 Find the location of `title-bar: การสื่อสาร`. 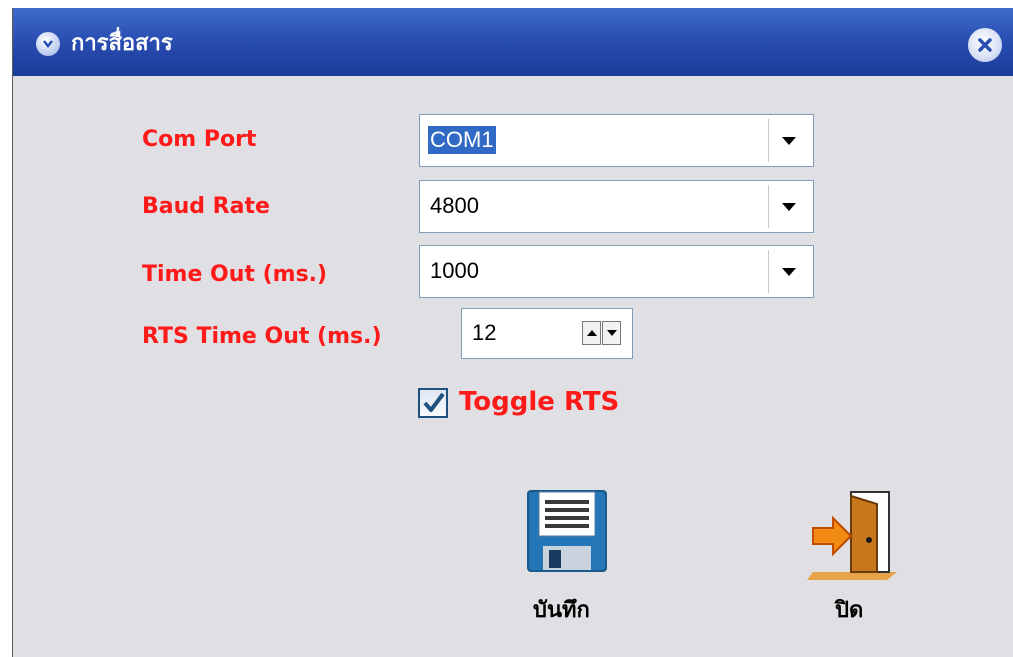

title-bar: การสื่อสาร is located at coordinates (513, 42).